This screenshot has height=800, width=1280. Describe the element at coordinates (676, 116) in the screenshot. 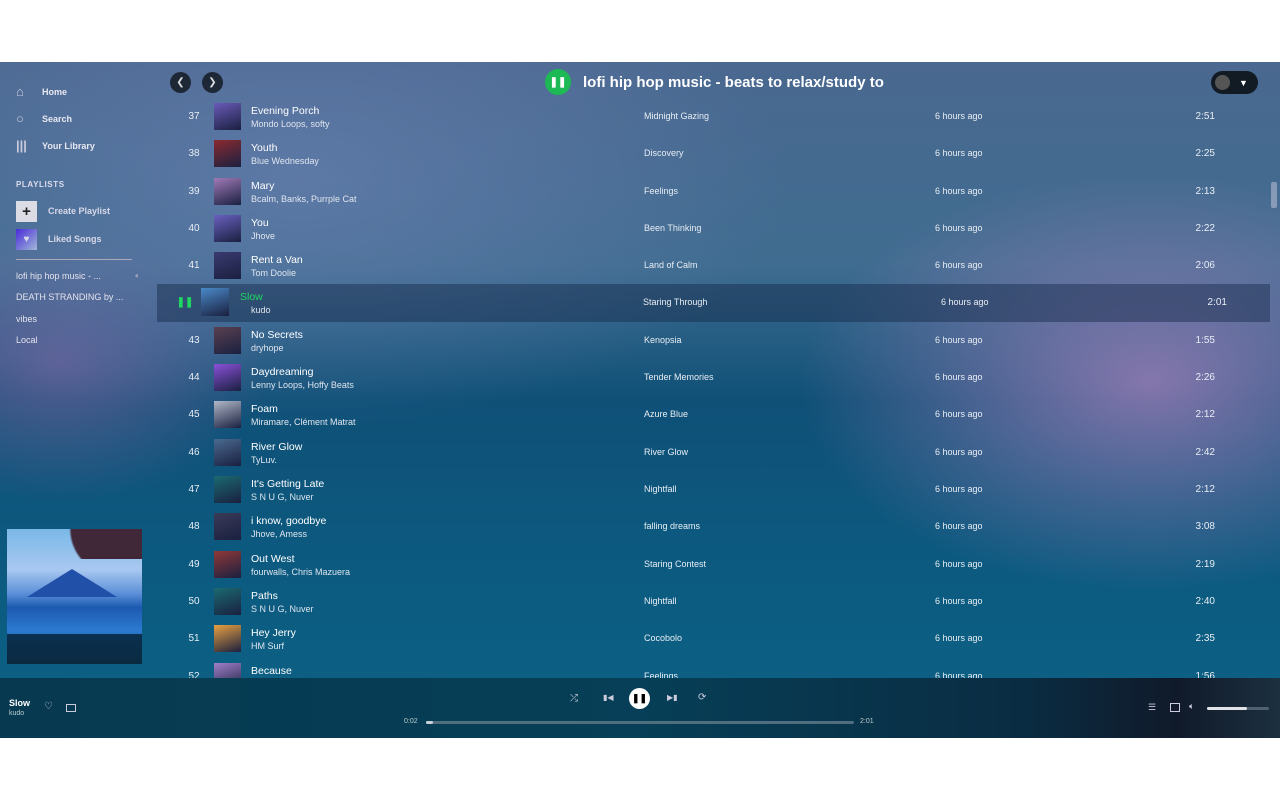

I see `track-album: Midnight Gazing` at that location.